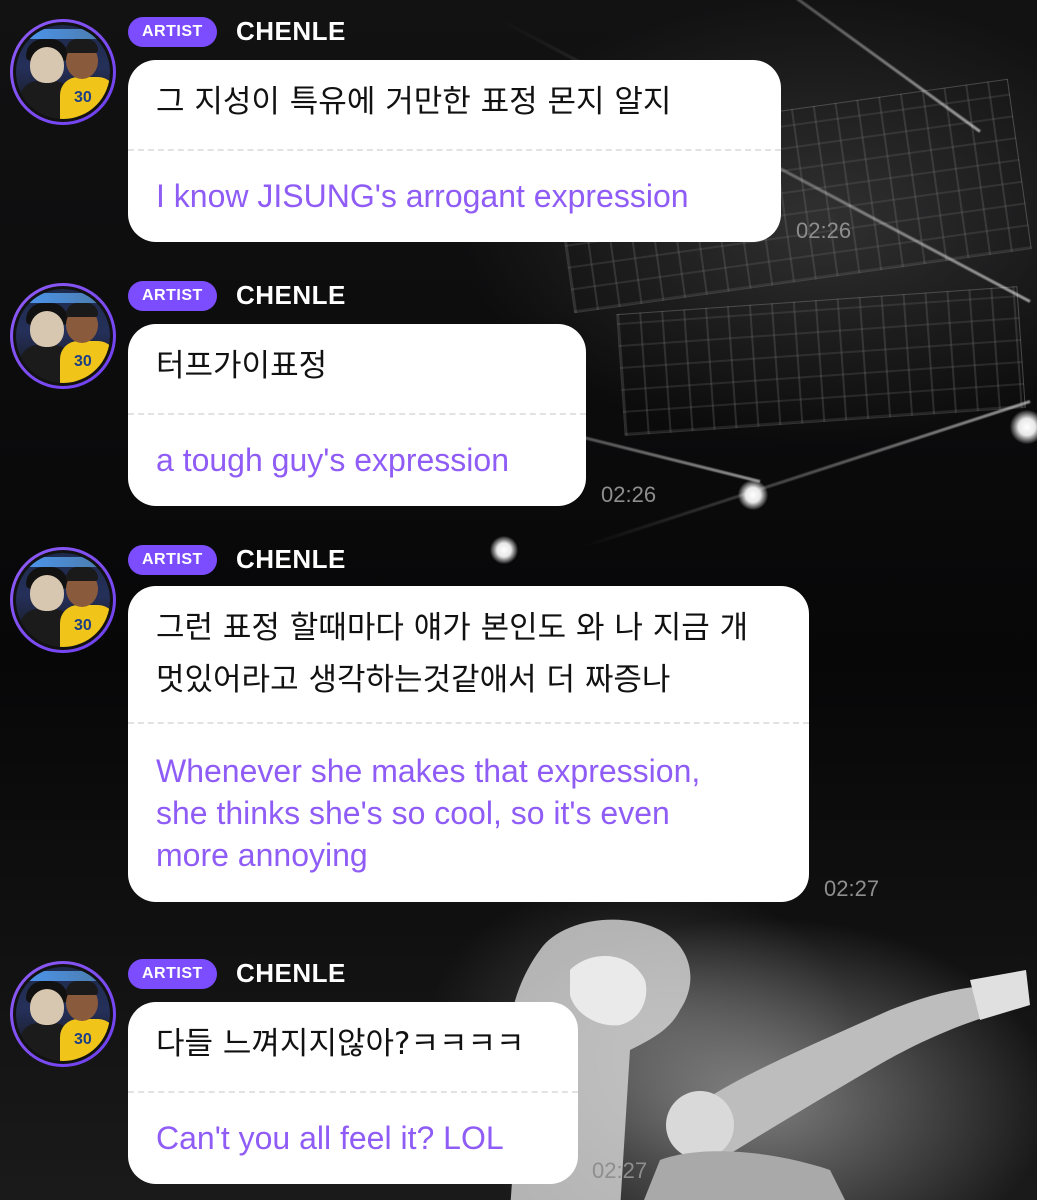  What do you see at coordinates (330, 1138) in the screenshot?
I see `translated-text: Can't you all feel it? LOL` at bounding box center [330, 1138].